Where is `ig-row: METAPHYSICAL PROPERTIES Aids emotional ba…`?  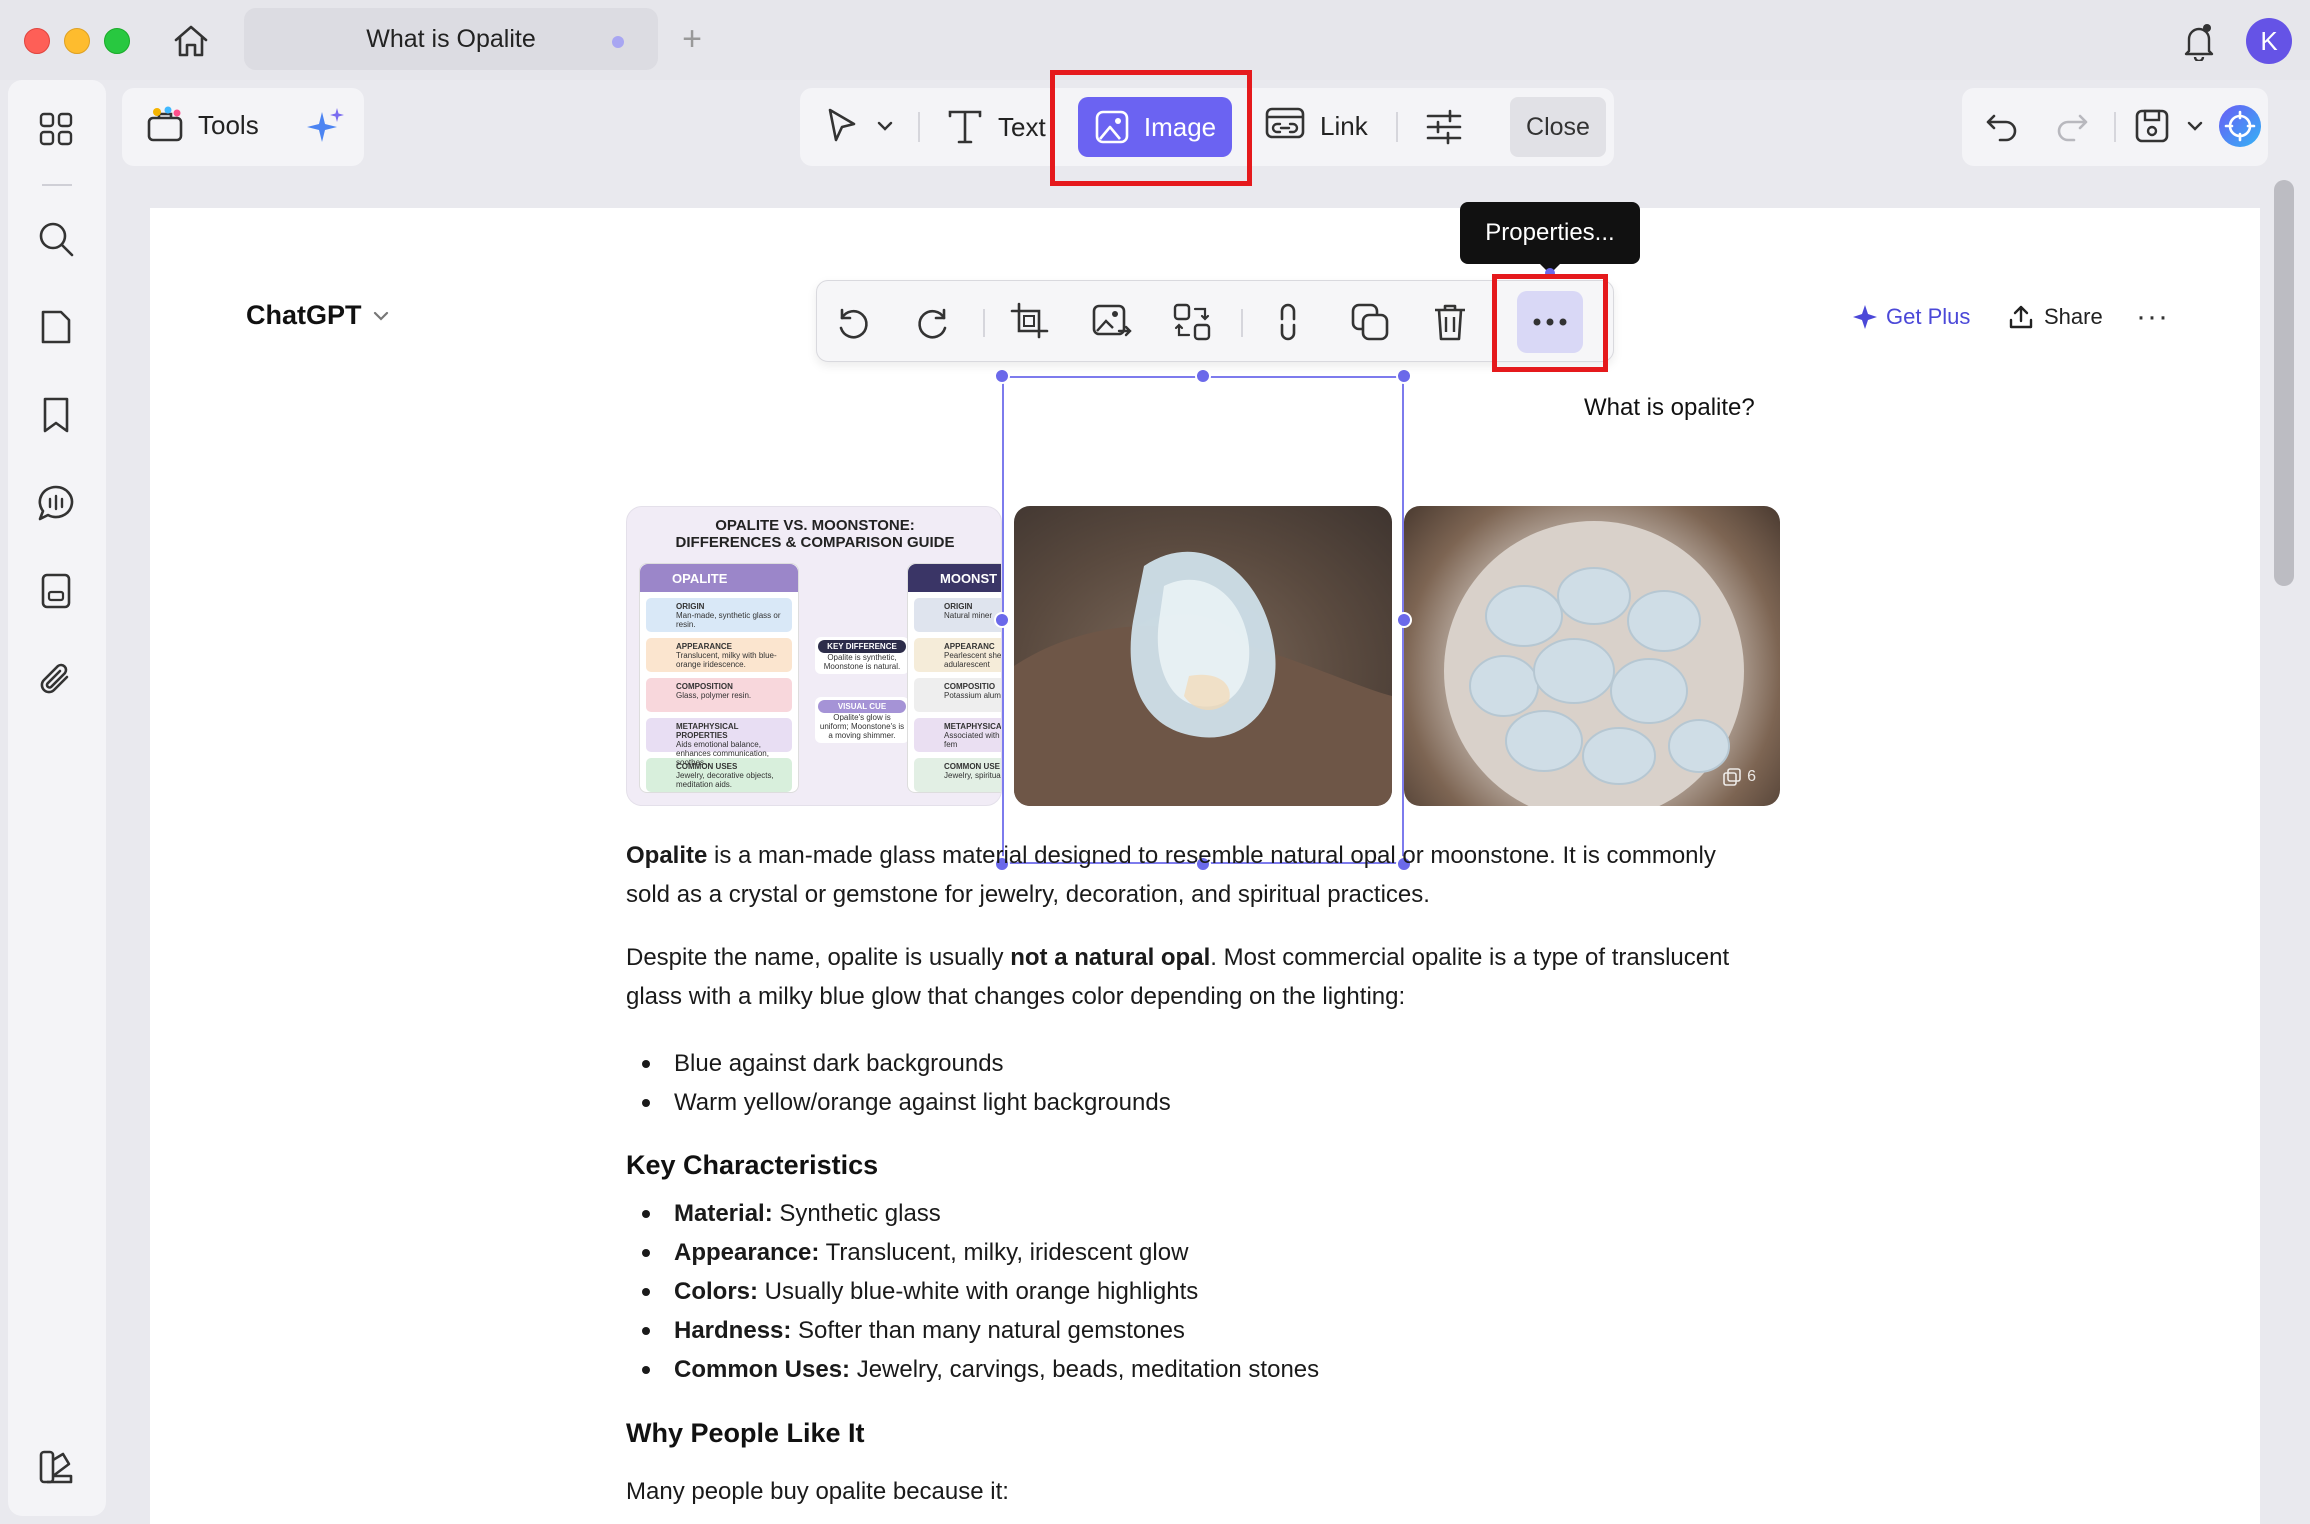
ig-row: METAPHYSICAL PROPERTIES Aids emotional ba… is located at coordinates (719, 742).